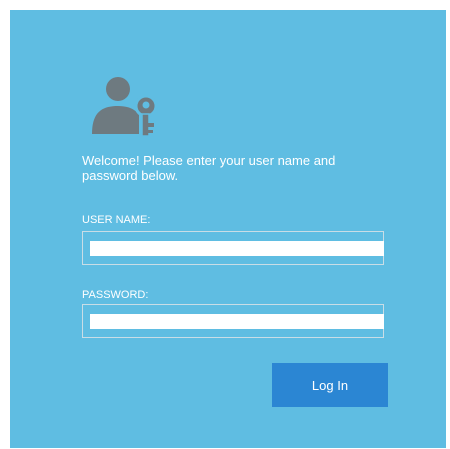 This screenshot has height=449, width=450. What do you see at coordinates (115, 295) in the screenshot?
I see `password-label: PASSWORD:` at bounding box center [115, 295].